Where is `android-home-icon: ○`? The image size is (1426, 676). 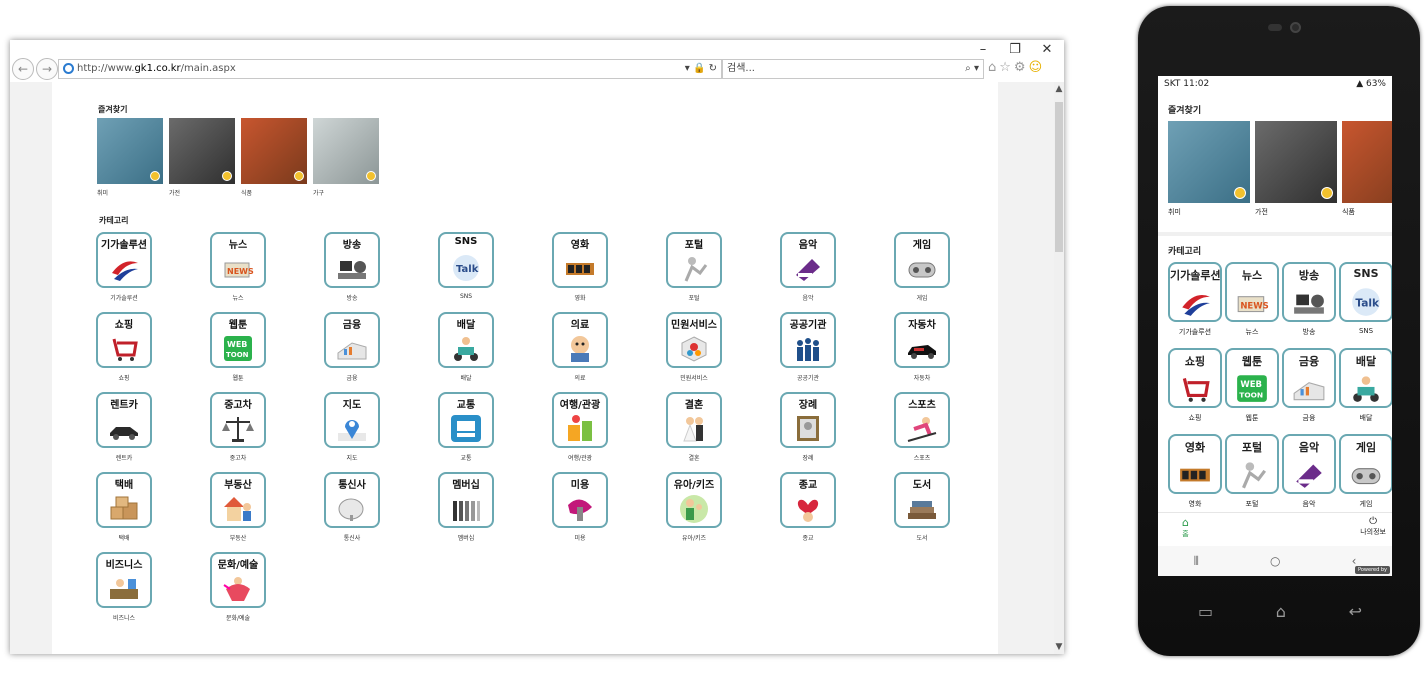
android-home-icon: ○ is located at coordinates (1275, 561).